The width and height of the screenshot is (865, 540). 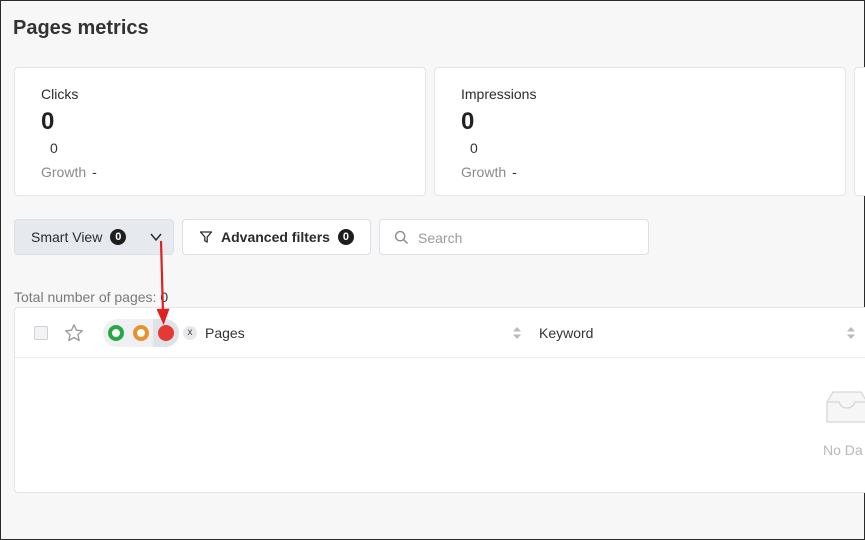 I want to click on impressions-growth-value: -, so click(x=514, y=172).